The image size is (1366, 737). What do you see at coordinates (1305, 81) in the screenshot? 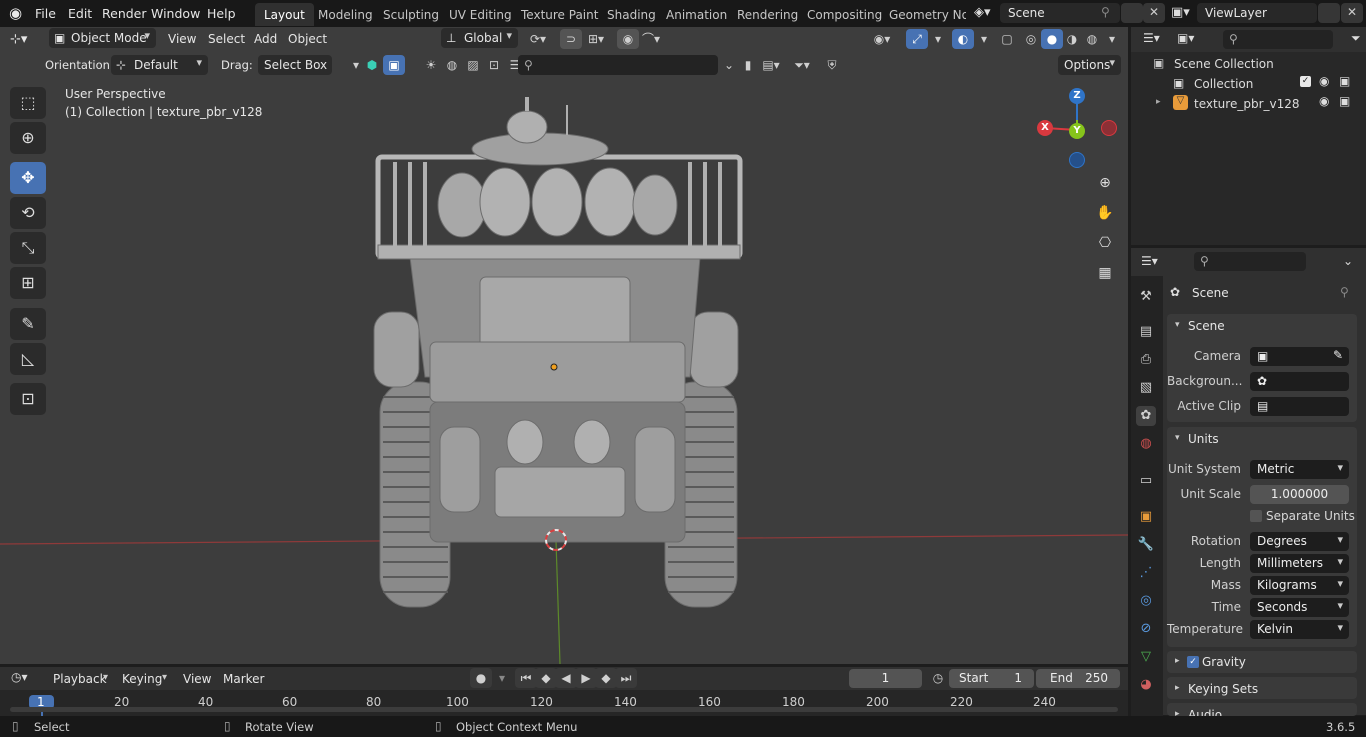
I see `collection-checkbox: ✓` at bounding box center [1305, 81].